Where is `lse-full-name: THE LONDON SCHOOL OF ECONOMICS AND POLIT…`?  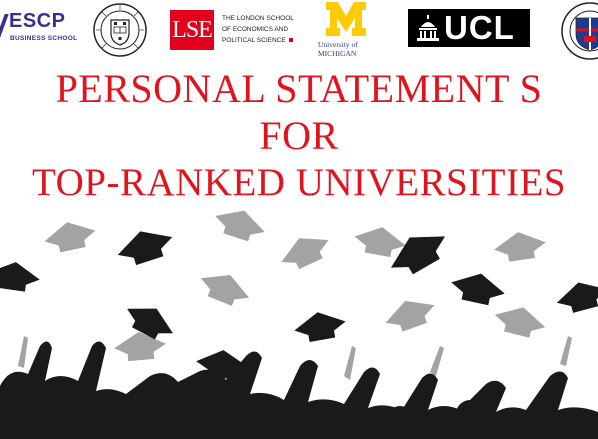
lse-full-name: THE LONDON SCHOOL OF ECONOMICS AND POLIT… is located at coordinates (262, 29).